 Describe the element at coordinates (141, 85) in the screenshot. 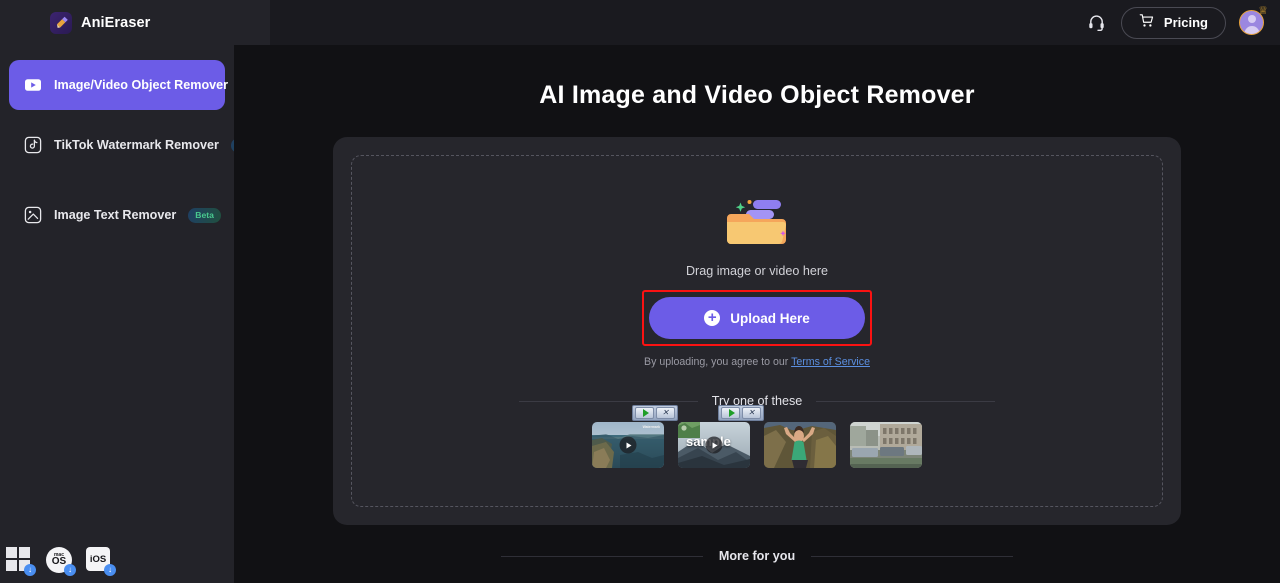

I see `sidebar-item-label: Image/Video Object Remover` at that location.